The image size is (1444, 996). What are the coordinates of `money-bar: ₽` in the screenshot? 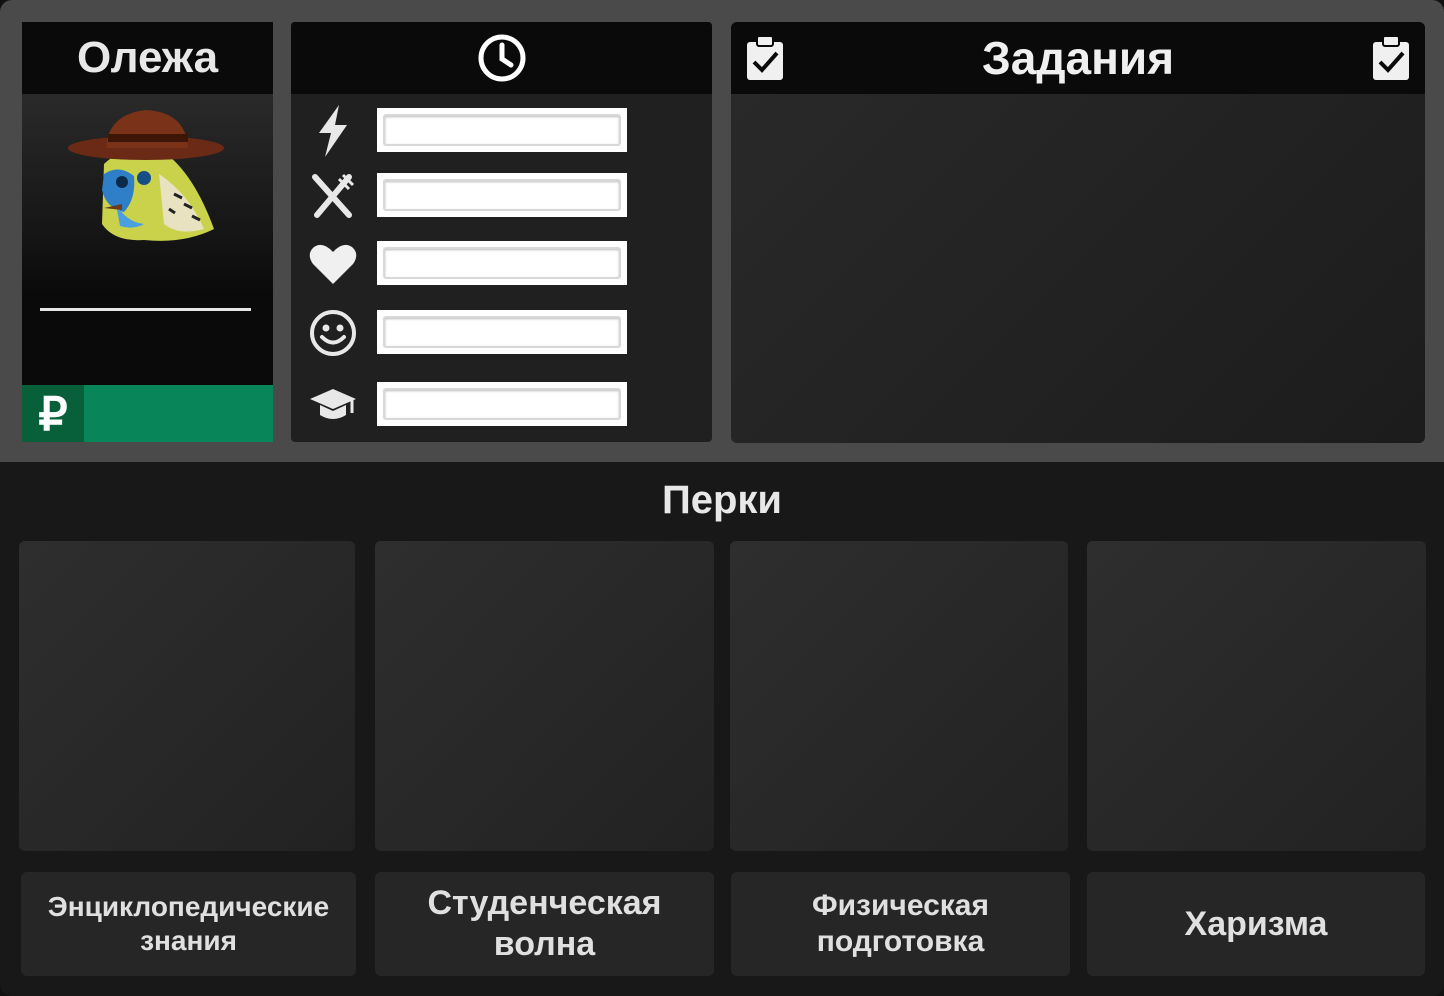 It's located at (147, 413).